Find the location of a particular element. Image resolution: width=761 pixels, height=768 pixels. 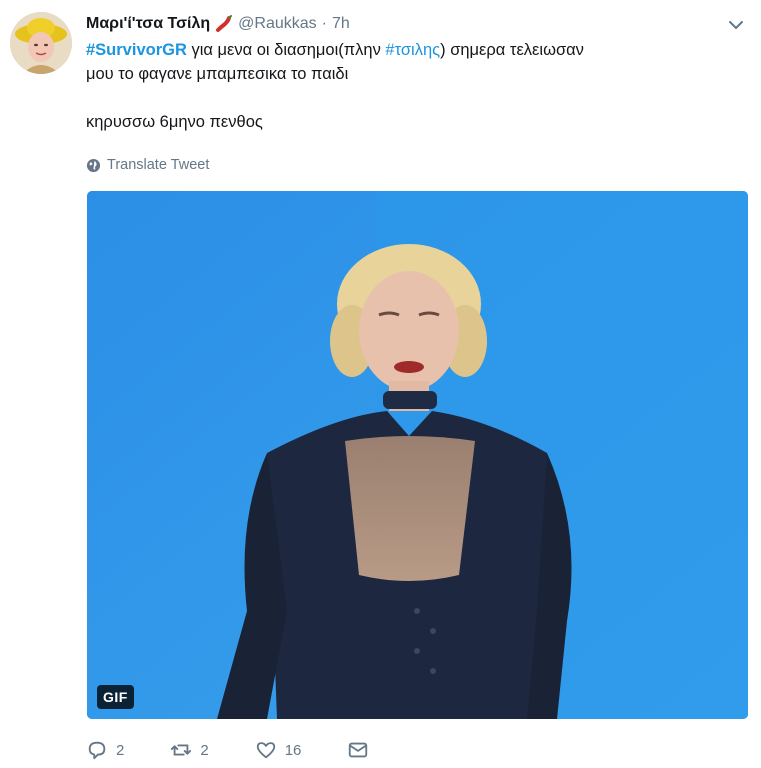

direct-message-button is located at coordinates (358, 750).